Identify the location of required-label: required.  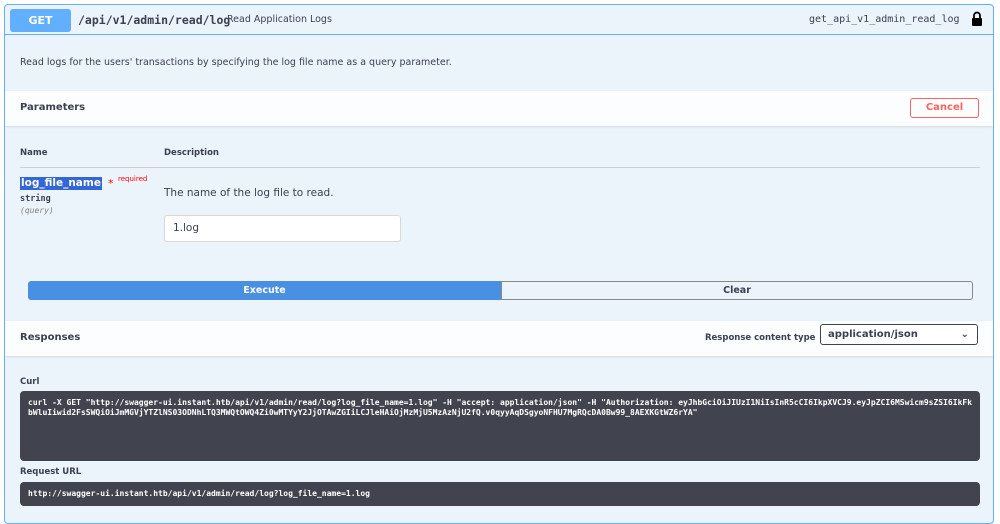
(133, 179).